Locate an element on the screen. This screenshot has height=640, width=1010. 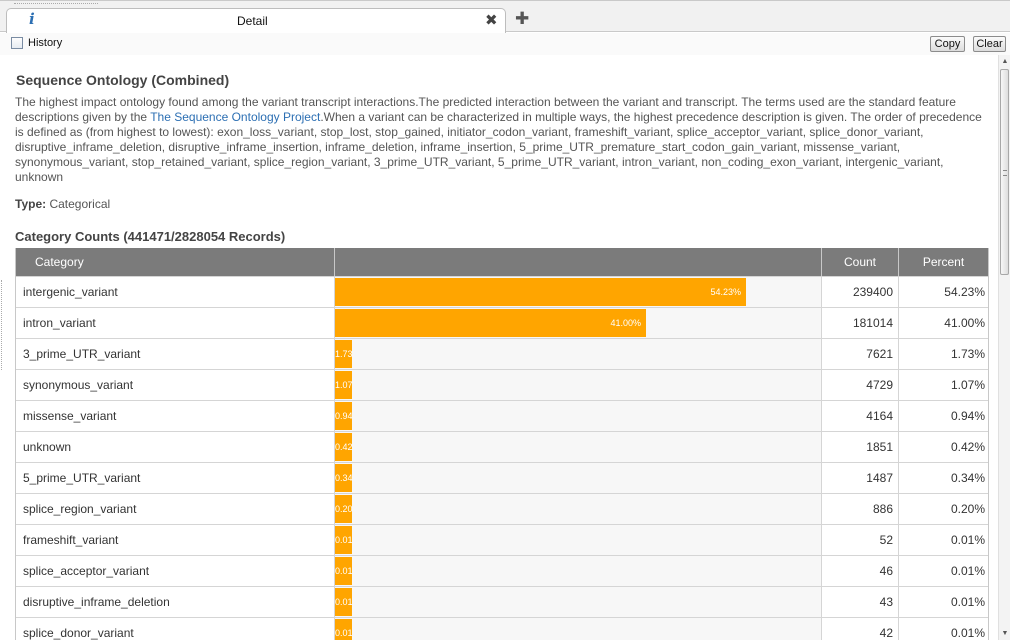
history-label: History is located at coordinates (45, 43).